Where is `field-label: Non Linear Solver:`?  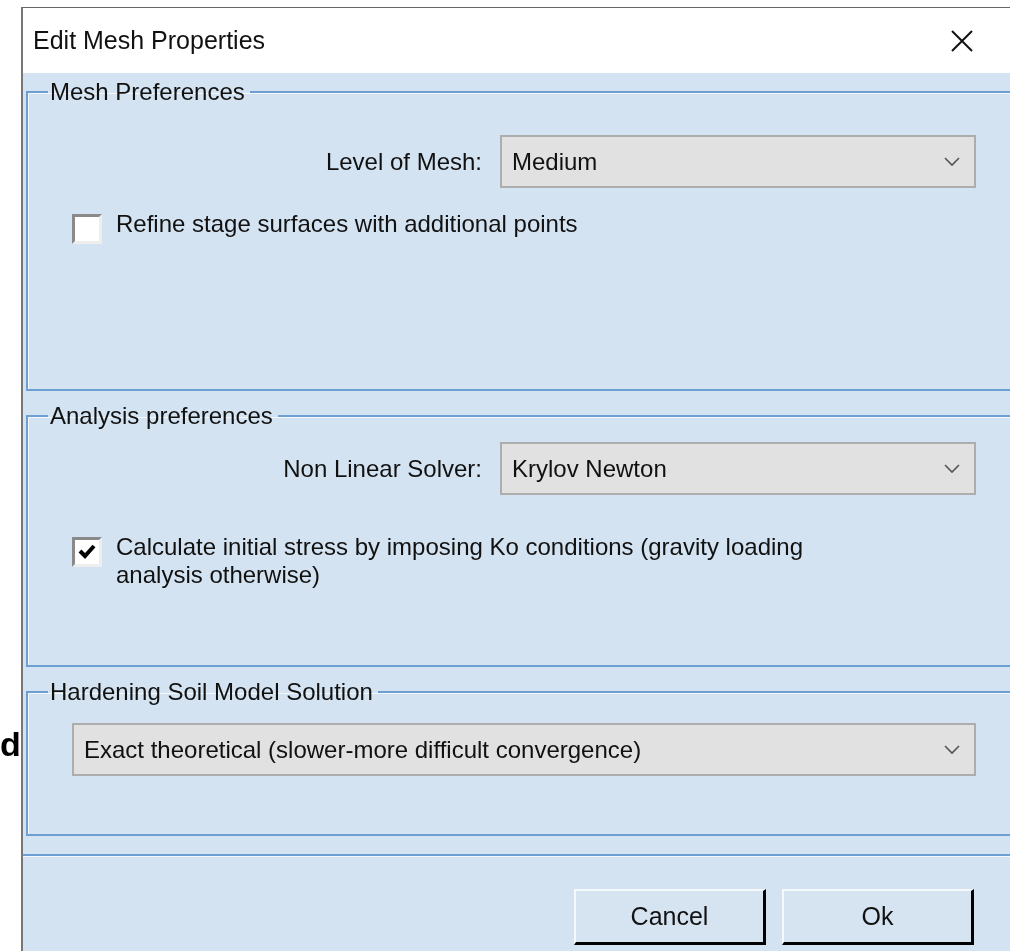 field-label: Non Linear Solver: is located at coordinates (382, 468).